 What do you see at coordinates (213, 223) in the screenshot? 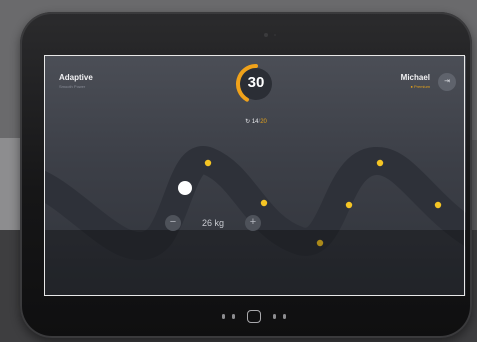
I see `weight-value: 26 kg` at bounding box center [213, 223].